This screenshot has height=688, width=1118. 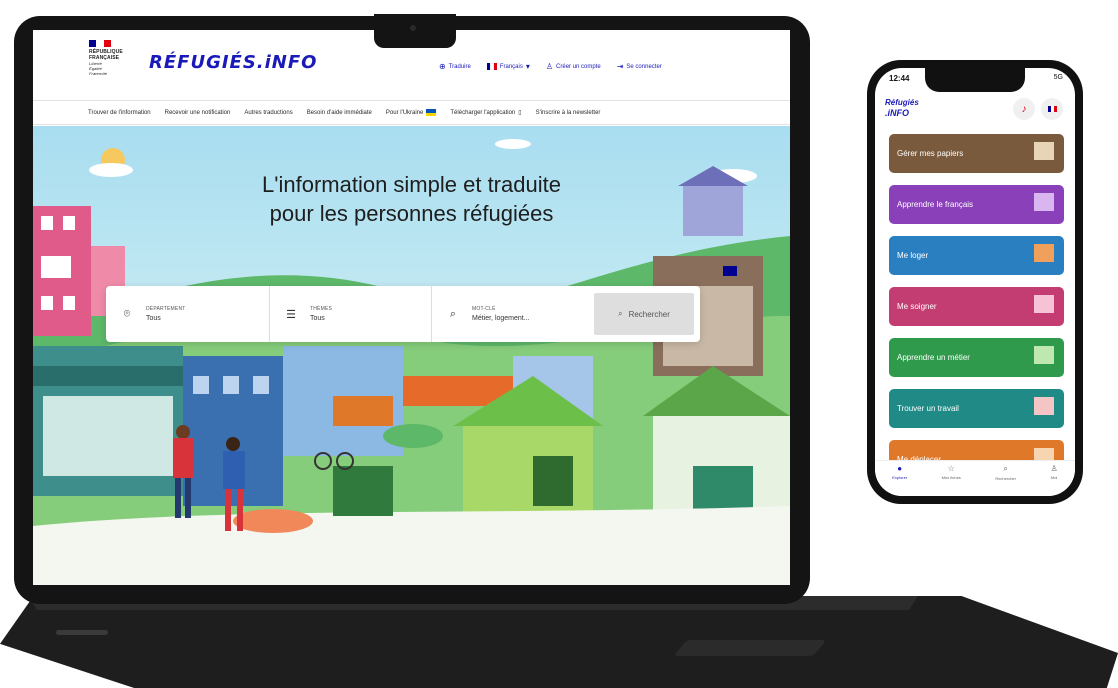 What do you see at coordinates (513, 144) in the screenshot?
I see `cloud-icon` at bounding box center [513, 144].